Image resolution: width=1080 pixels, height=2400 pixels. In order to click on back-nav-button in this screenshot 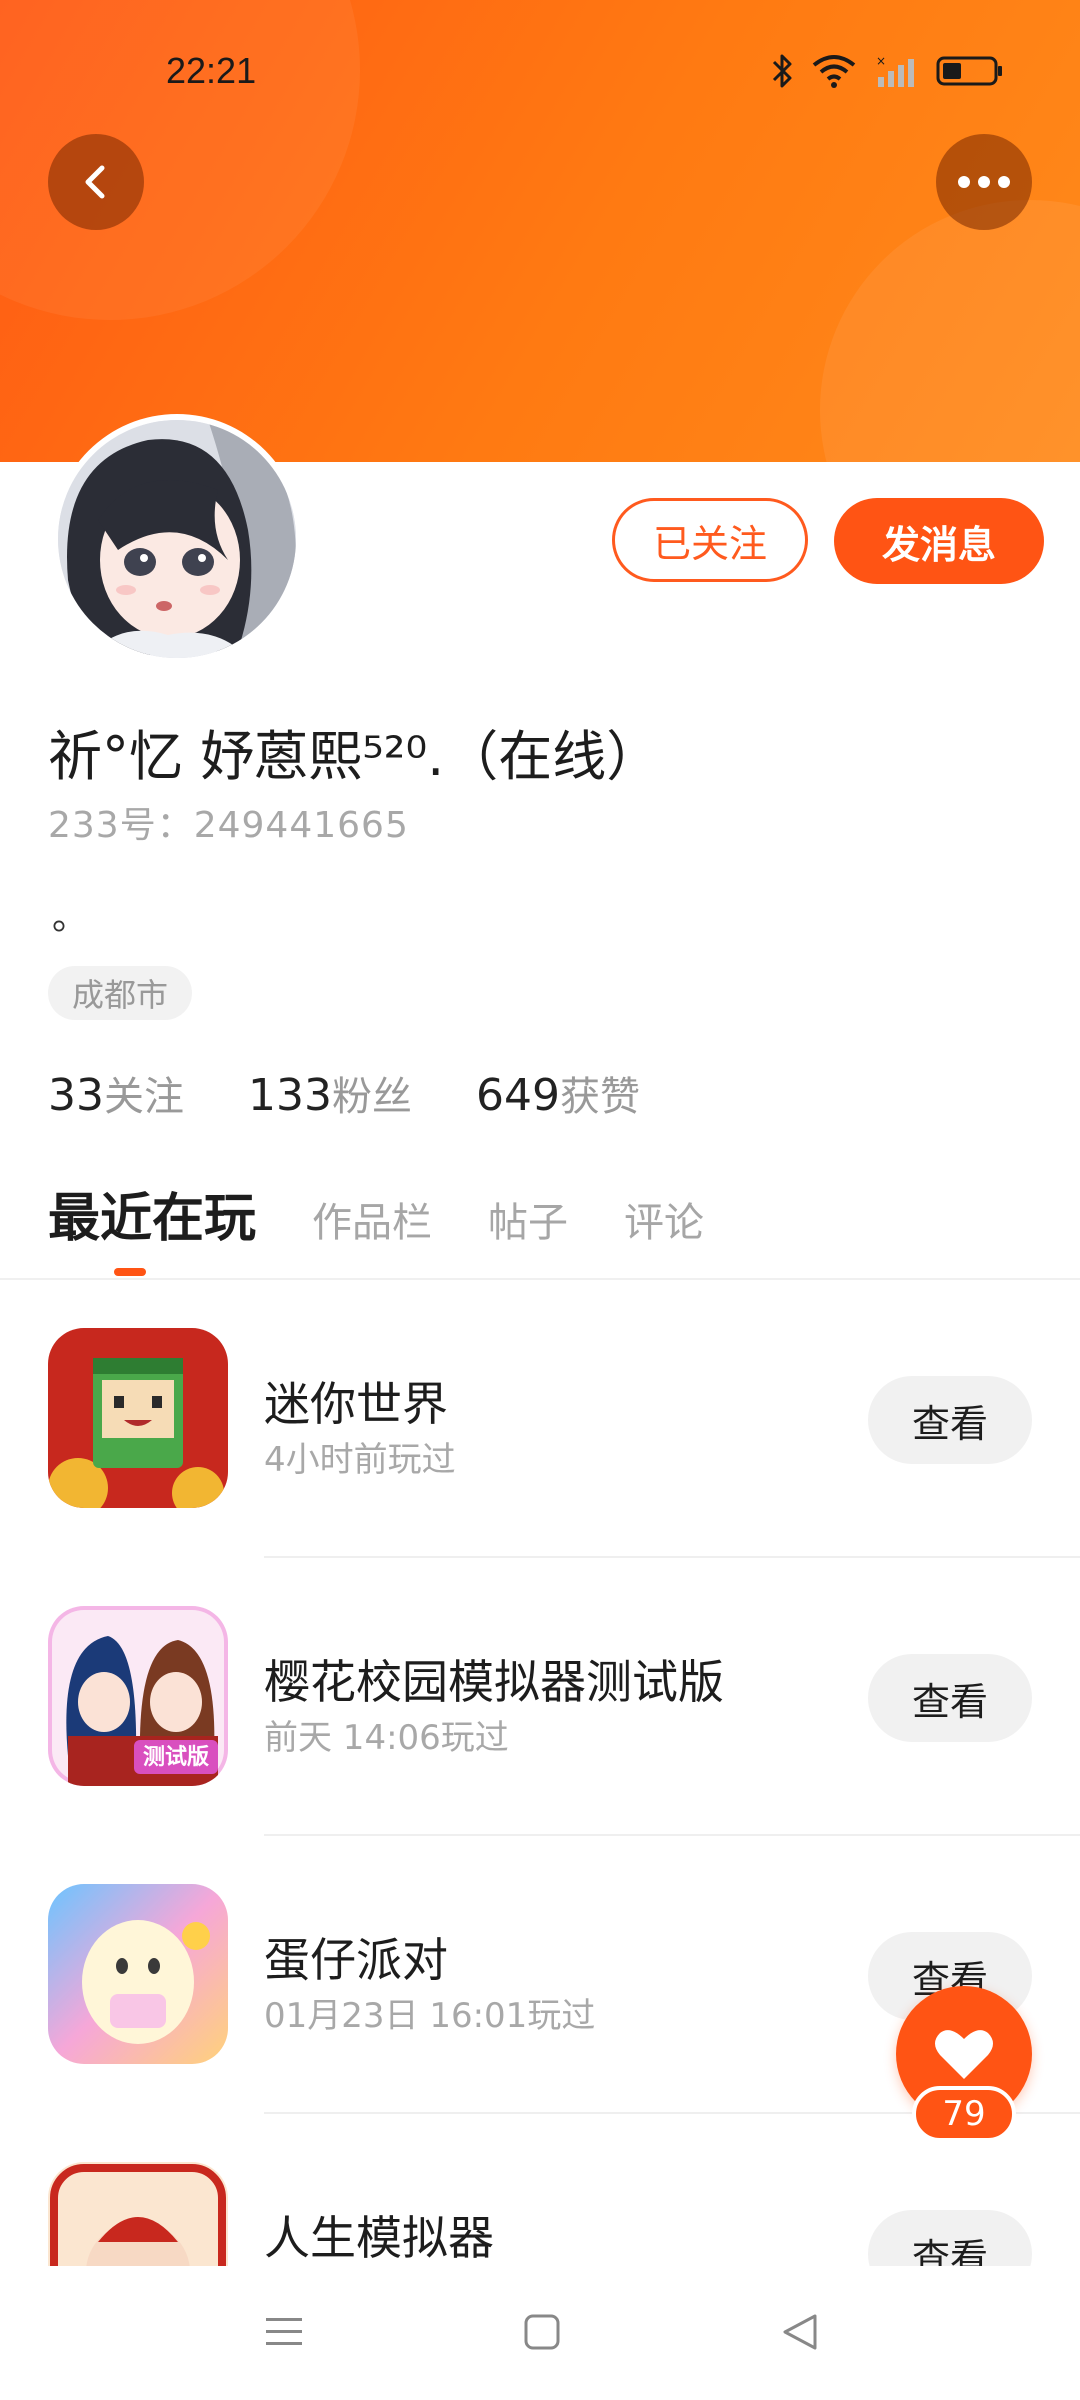, I will do `click(800, 2332)`.